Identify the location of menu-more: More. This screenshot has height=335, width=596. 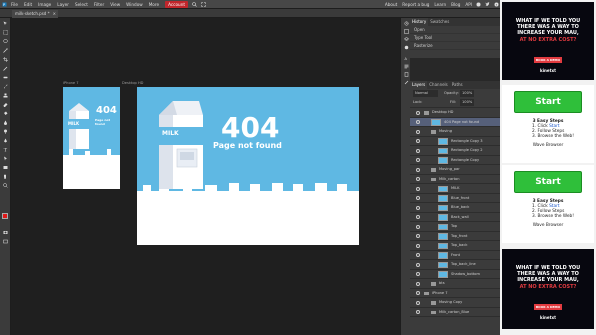
(154, 4).